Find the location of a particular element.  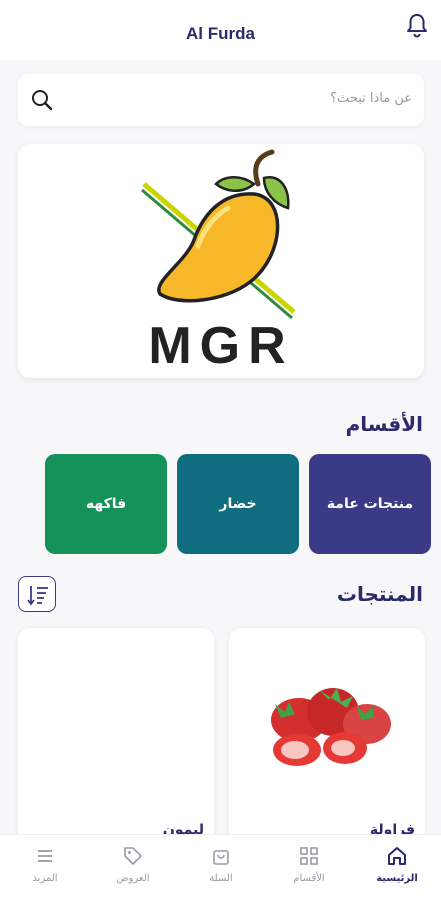

category-label: خضار is located at coordinates (238, 504).